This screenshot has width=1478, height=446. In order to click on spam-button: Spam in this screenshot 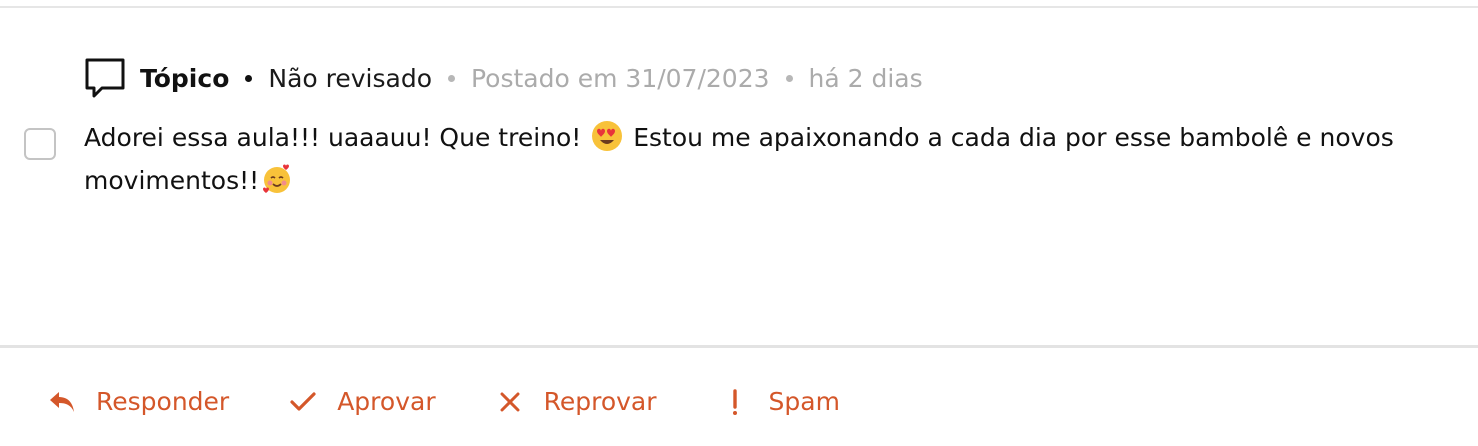, I will do `click(779, 401)`.